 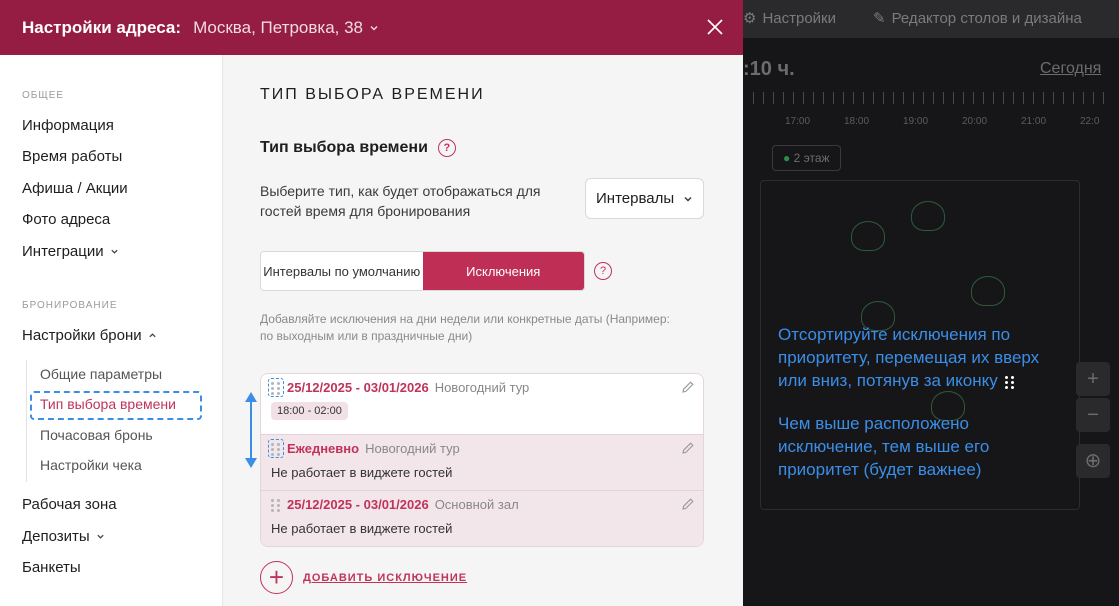 I want to click on pencil-icon: ✎, so click(x=879, y=18).